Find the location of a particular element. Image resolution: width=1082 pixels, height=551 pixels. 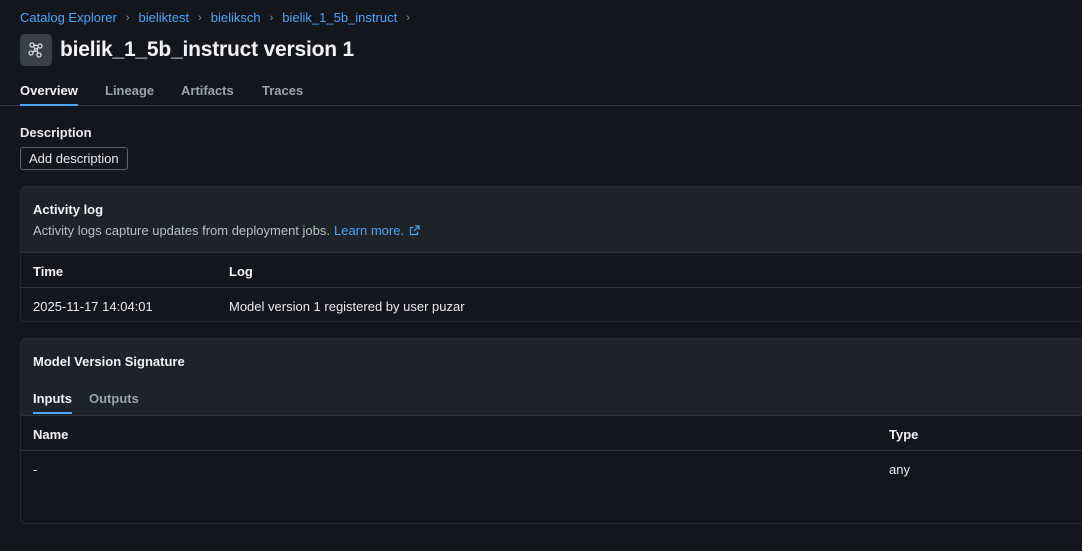

signature-title: Model Version Signature is located at coordinates (109, 361).